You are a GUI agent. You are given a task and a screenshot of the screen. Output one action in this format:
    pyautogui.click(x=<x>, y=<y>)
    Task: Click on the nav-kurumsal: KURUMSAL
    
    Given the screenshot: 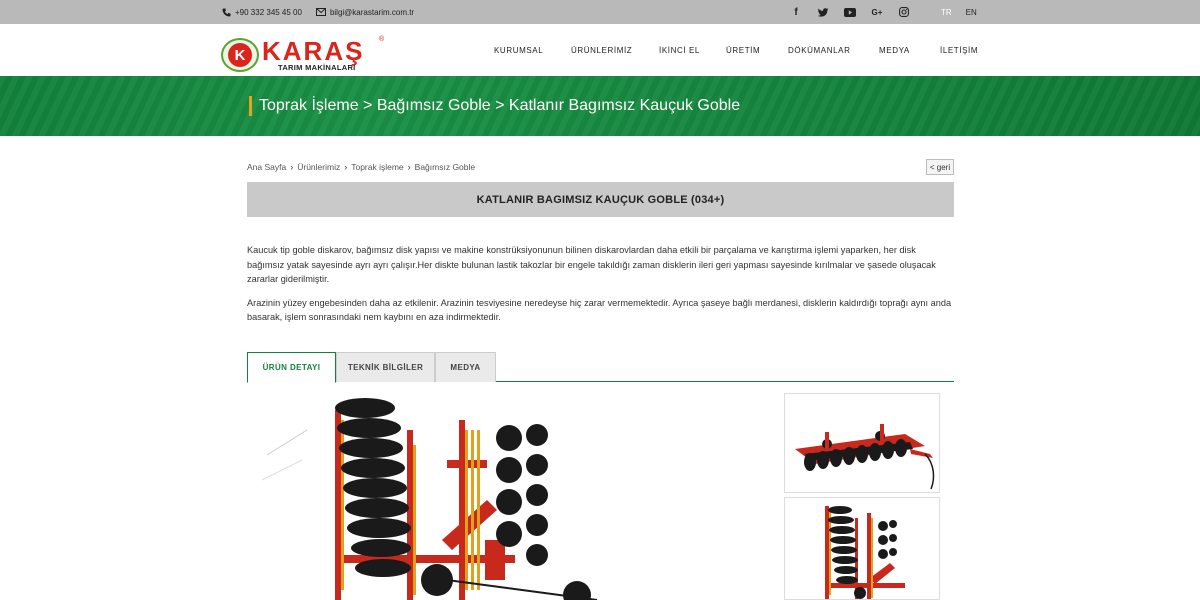 What is the action you would take?
    pyautogui.click(x=532, y=50)
    